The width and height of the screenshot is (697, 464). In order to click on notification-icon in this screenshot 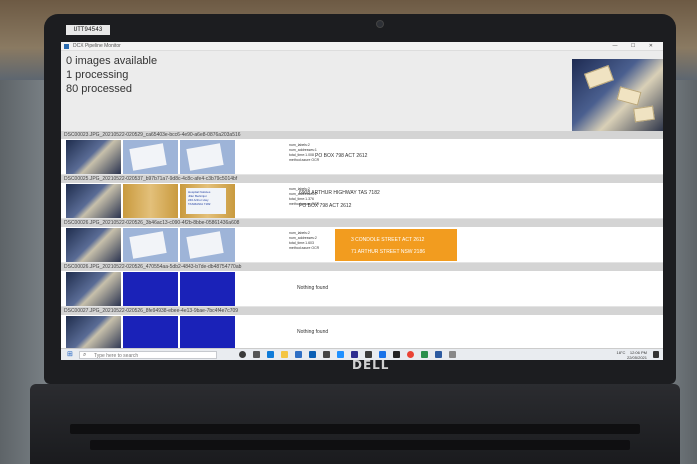, I will do `click(656, 354)`.